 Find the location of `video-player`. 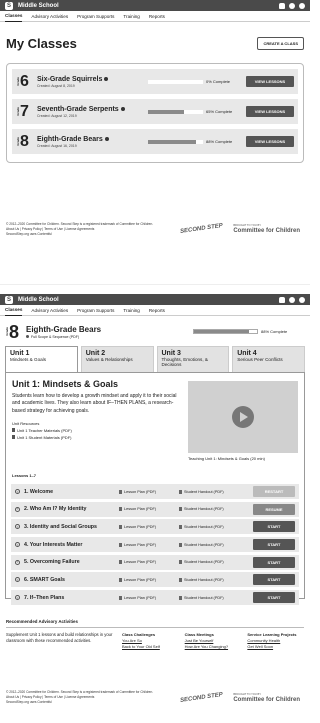

video-player is located at coordinates (243, 417).